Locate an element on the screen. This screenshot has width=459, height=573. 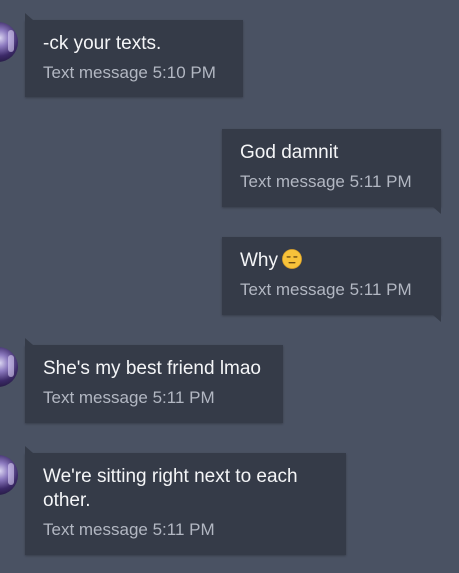
message-text: God damnit is located at coordinates (289, 152).